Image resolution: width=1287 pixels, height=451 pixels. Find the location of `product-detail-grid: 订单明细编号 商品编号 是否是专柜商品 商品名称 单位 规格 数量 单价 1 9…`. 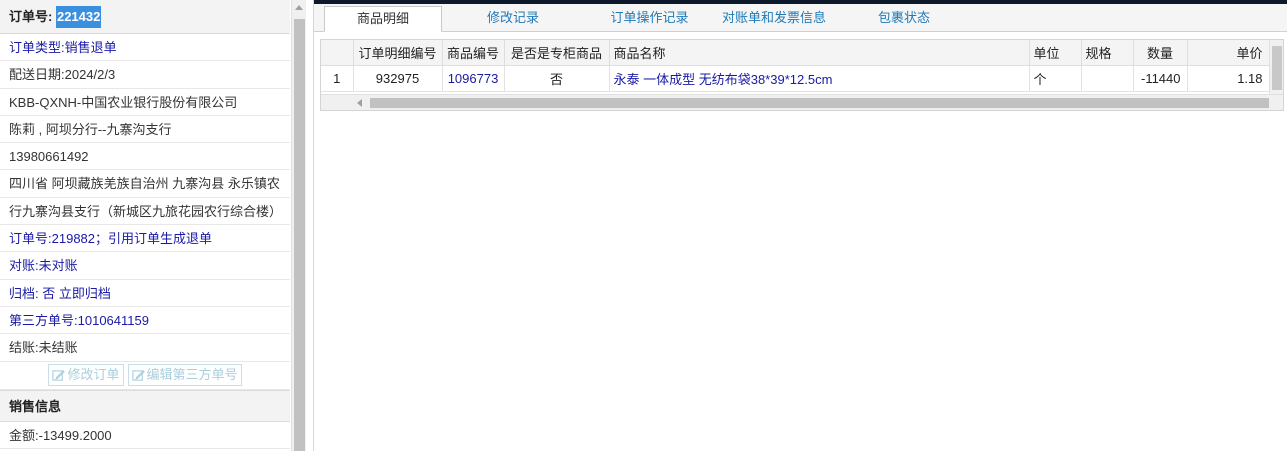

product-detail-grid: 订单明细编号 商品编号 是否是专柜商品 商品名称 单位 规格 数量 单价 1 9… is located at coordinates (802, 75).